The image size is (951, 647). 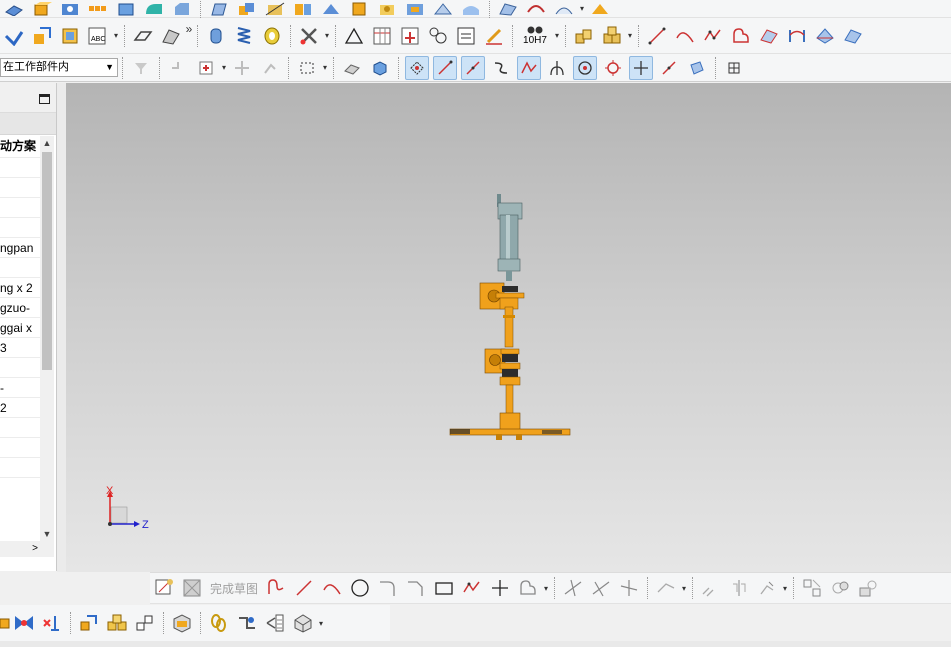 I want to click on box-select-icon, so click(x=307, y=68).